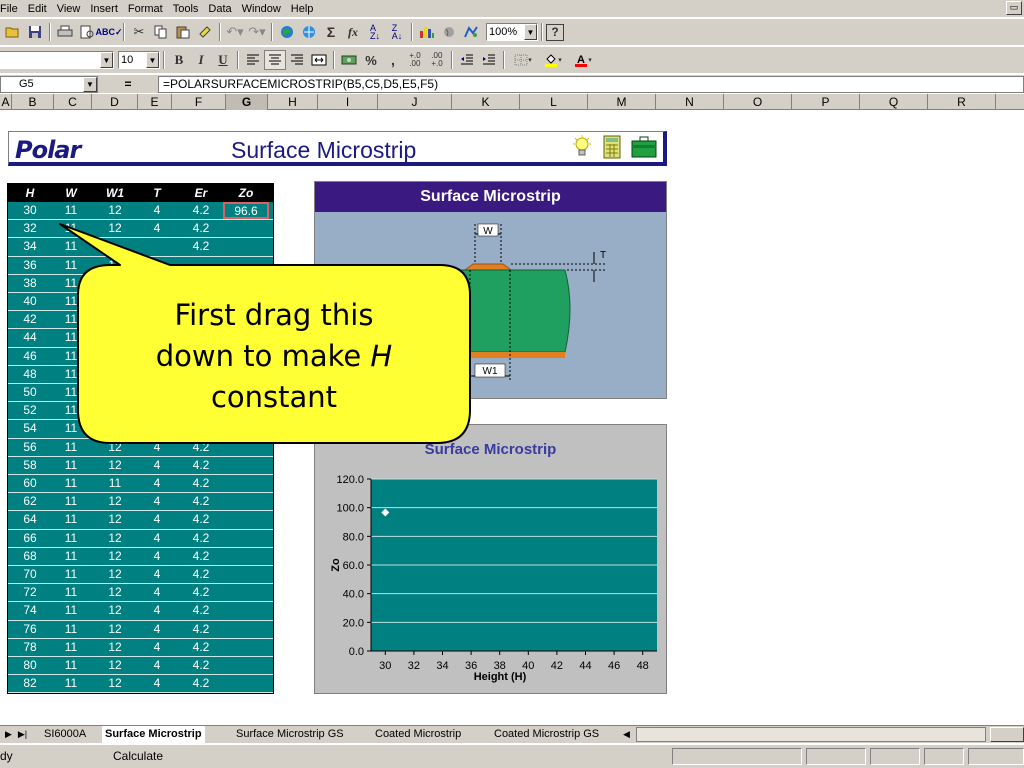  What do you see at coordinates (826, 102) in the screenshot?
I see `column-header-p: P` at bounding box center [826, 102].